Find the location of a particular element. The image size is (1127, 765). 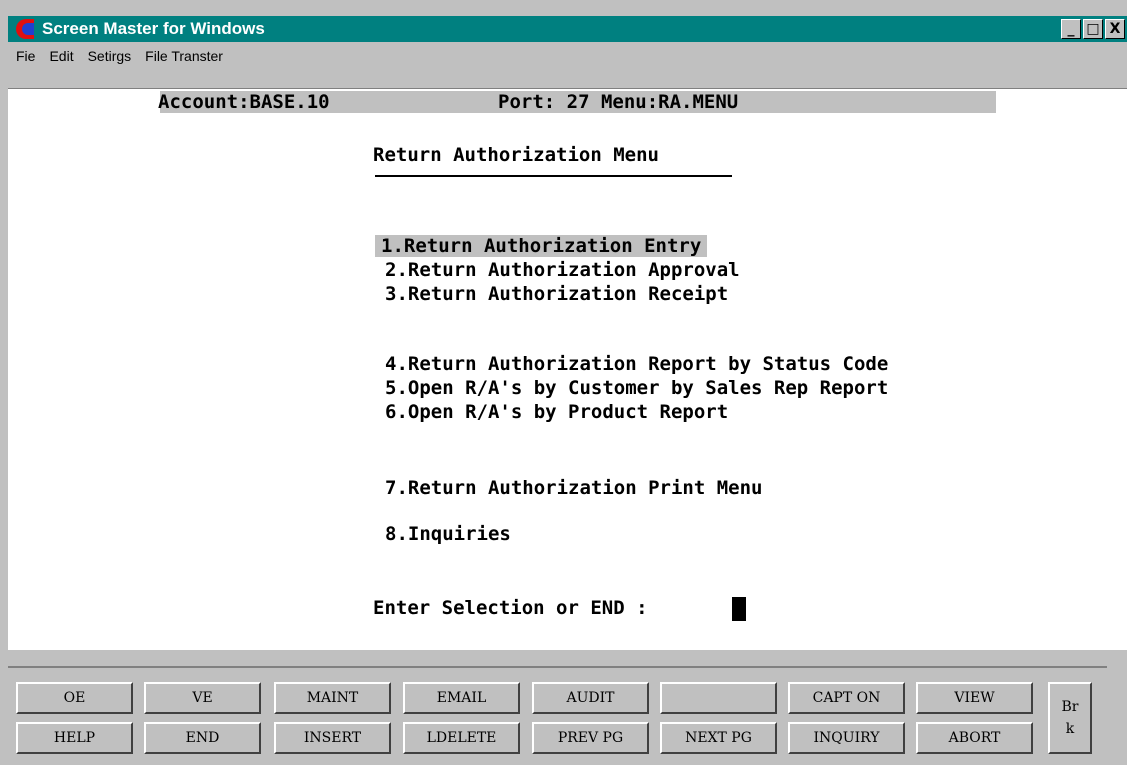

screen-bottom-frame is located at coordinates (567, 658).